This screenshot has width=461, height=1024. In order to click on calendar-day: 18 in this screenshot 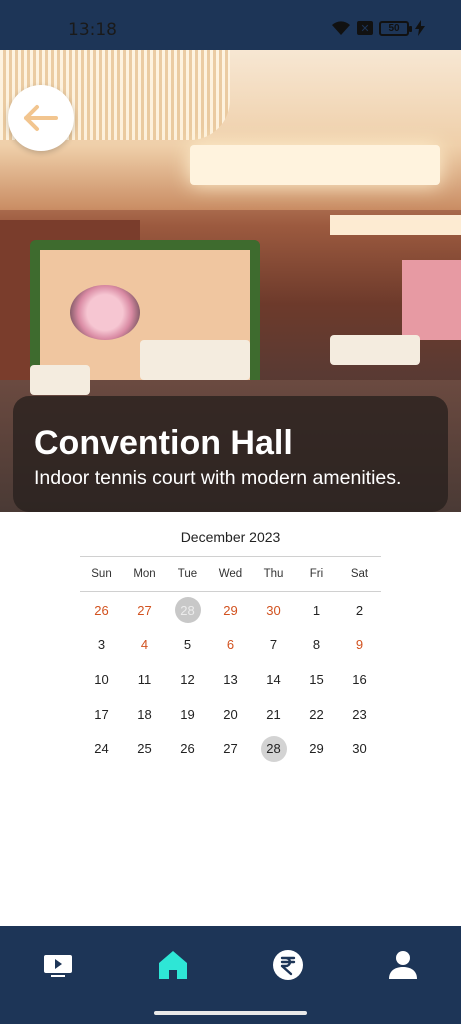, I will do `click(144, 714)`.